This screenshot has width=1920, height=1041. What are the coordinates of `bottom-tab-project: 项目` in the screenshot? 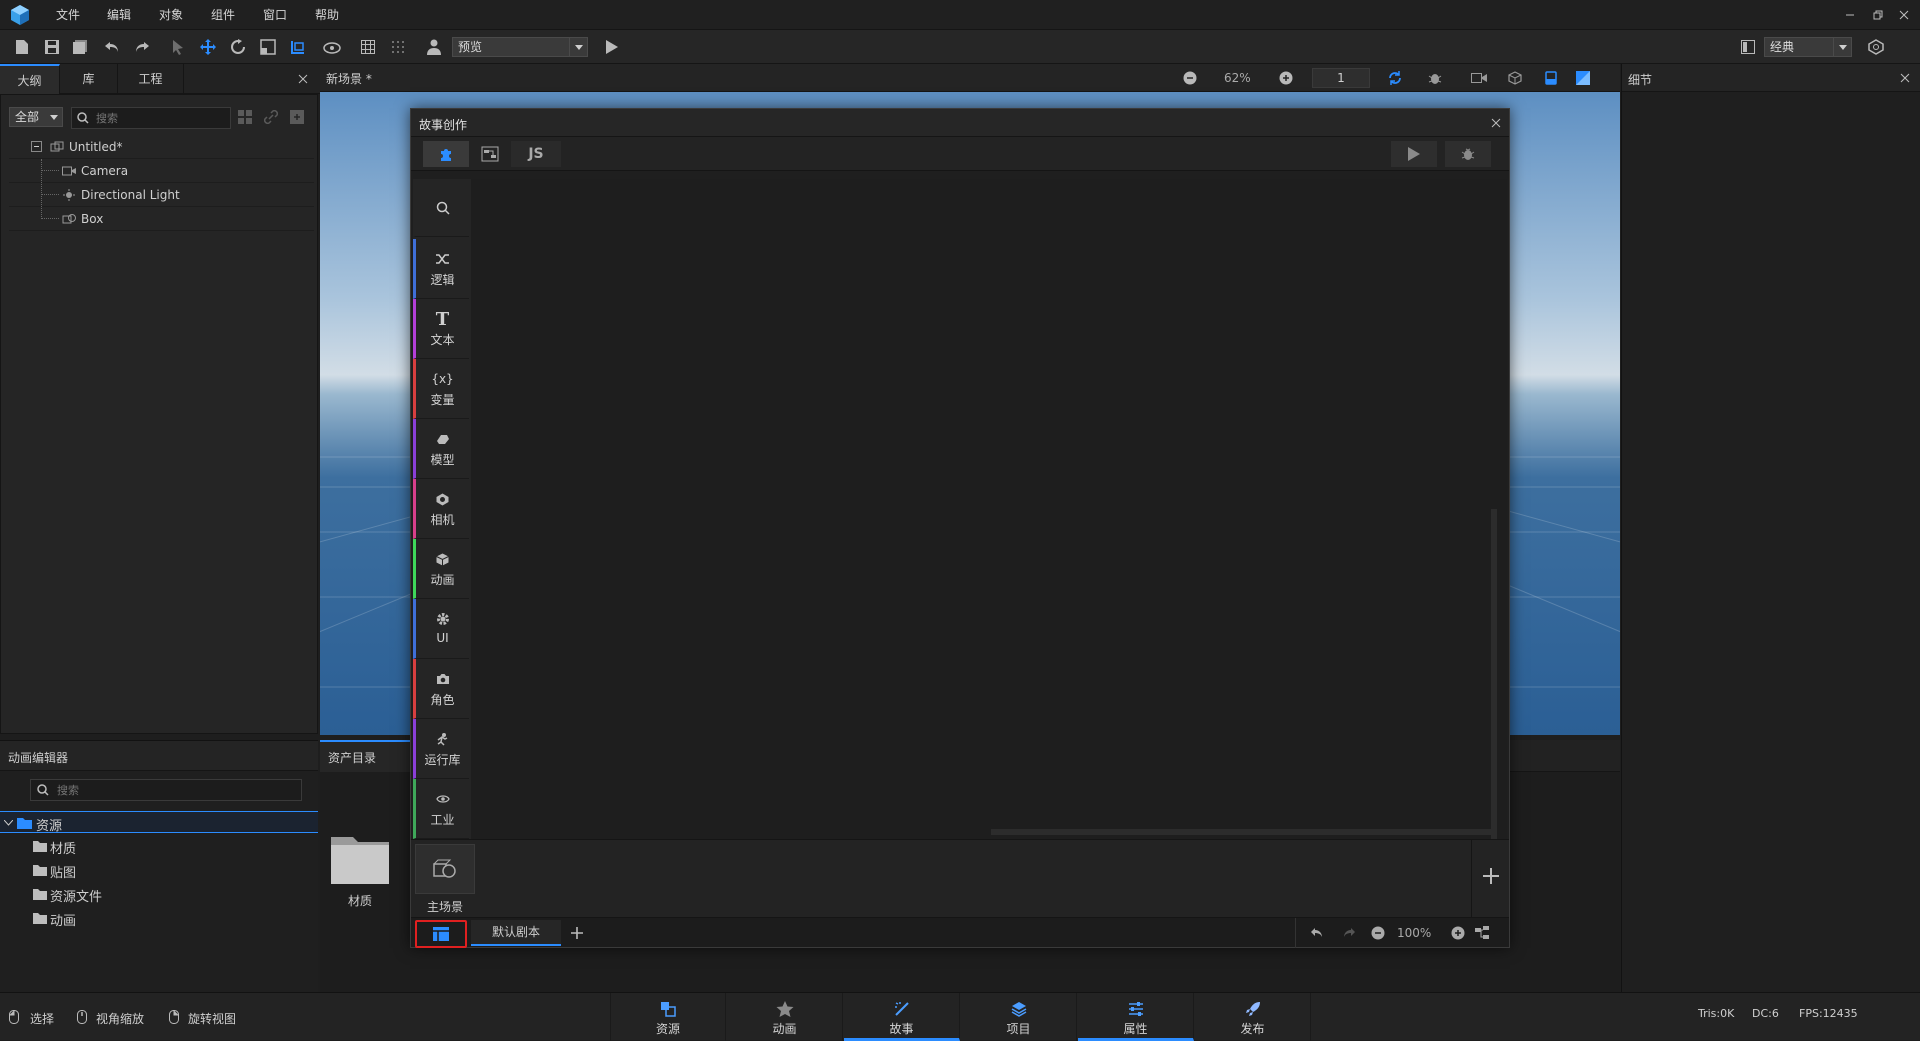 It's located at (1019, 1017).